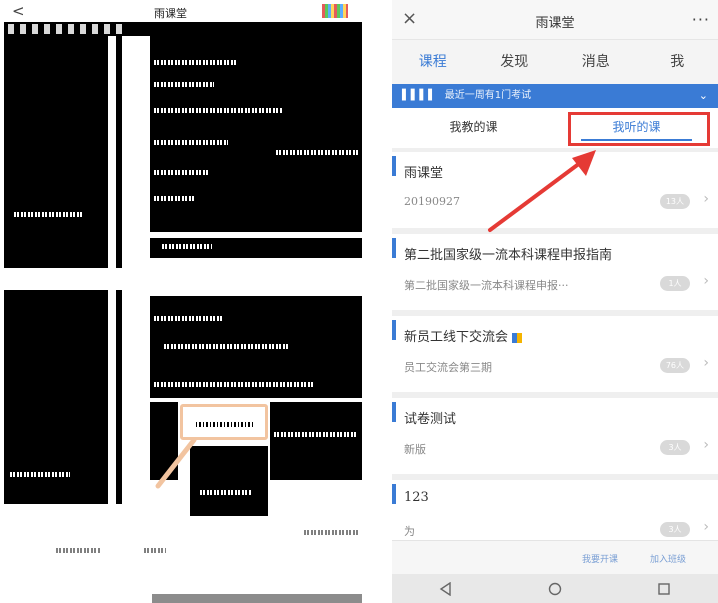 This screenshot has width=718, height=603. Describe the element at coordinates (674, 201) in the screenshot. I see `member-count-badge: 13人` at that location.